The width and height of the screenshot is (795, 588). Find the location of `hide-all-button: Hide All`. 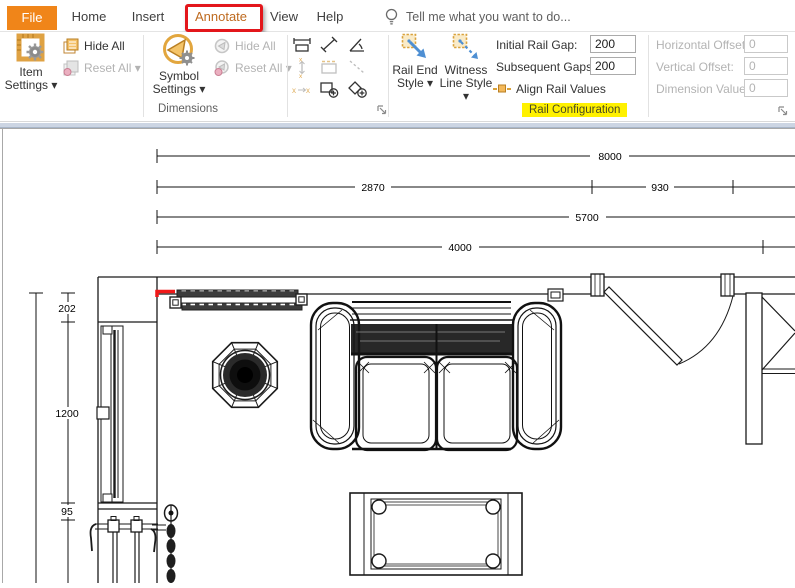

hide-all-button: Hide All is located at coordinates (94, 46).